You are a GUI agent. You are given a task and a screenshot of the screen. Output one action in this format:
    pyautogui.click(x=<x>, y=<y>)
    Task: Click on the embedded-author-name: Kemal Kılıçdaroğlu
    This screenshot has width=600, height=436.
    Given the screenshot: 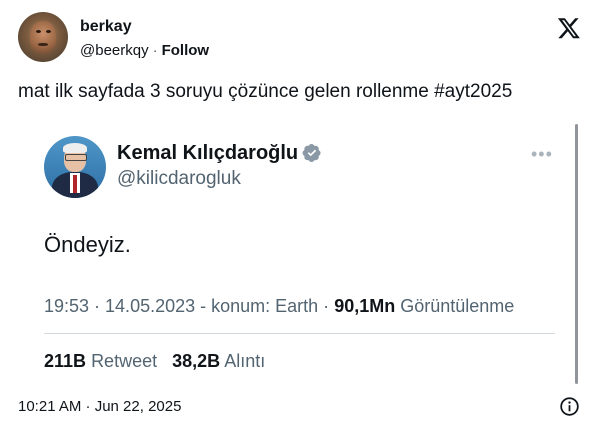 What is the action you would take?
    pyautogui.click(x=208, y=153)
    